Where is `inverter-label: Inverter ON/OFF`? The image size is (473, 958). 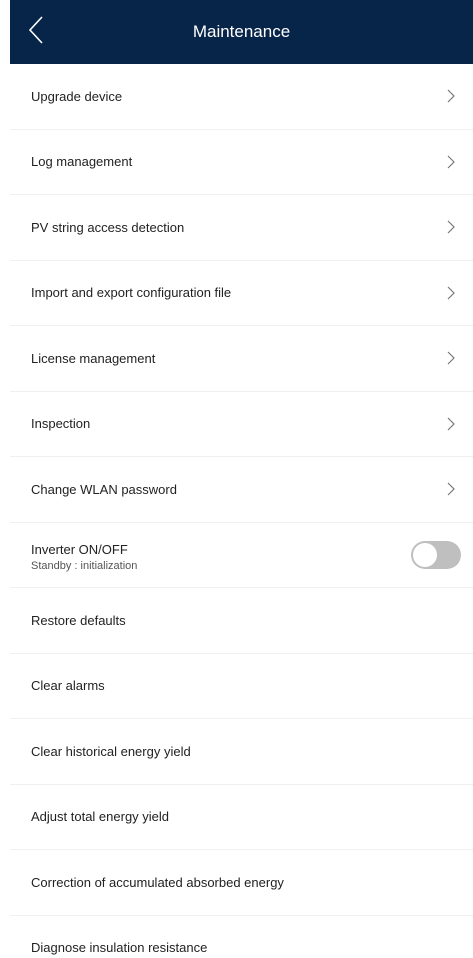 inverter-label: Inverter ON/OFF is located at coordinates (79, 549).